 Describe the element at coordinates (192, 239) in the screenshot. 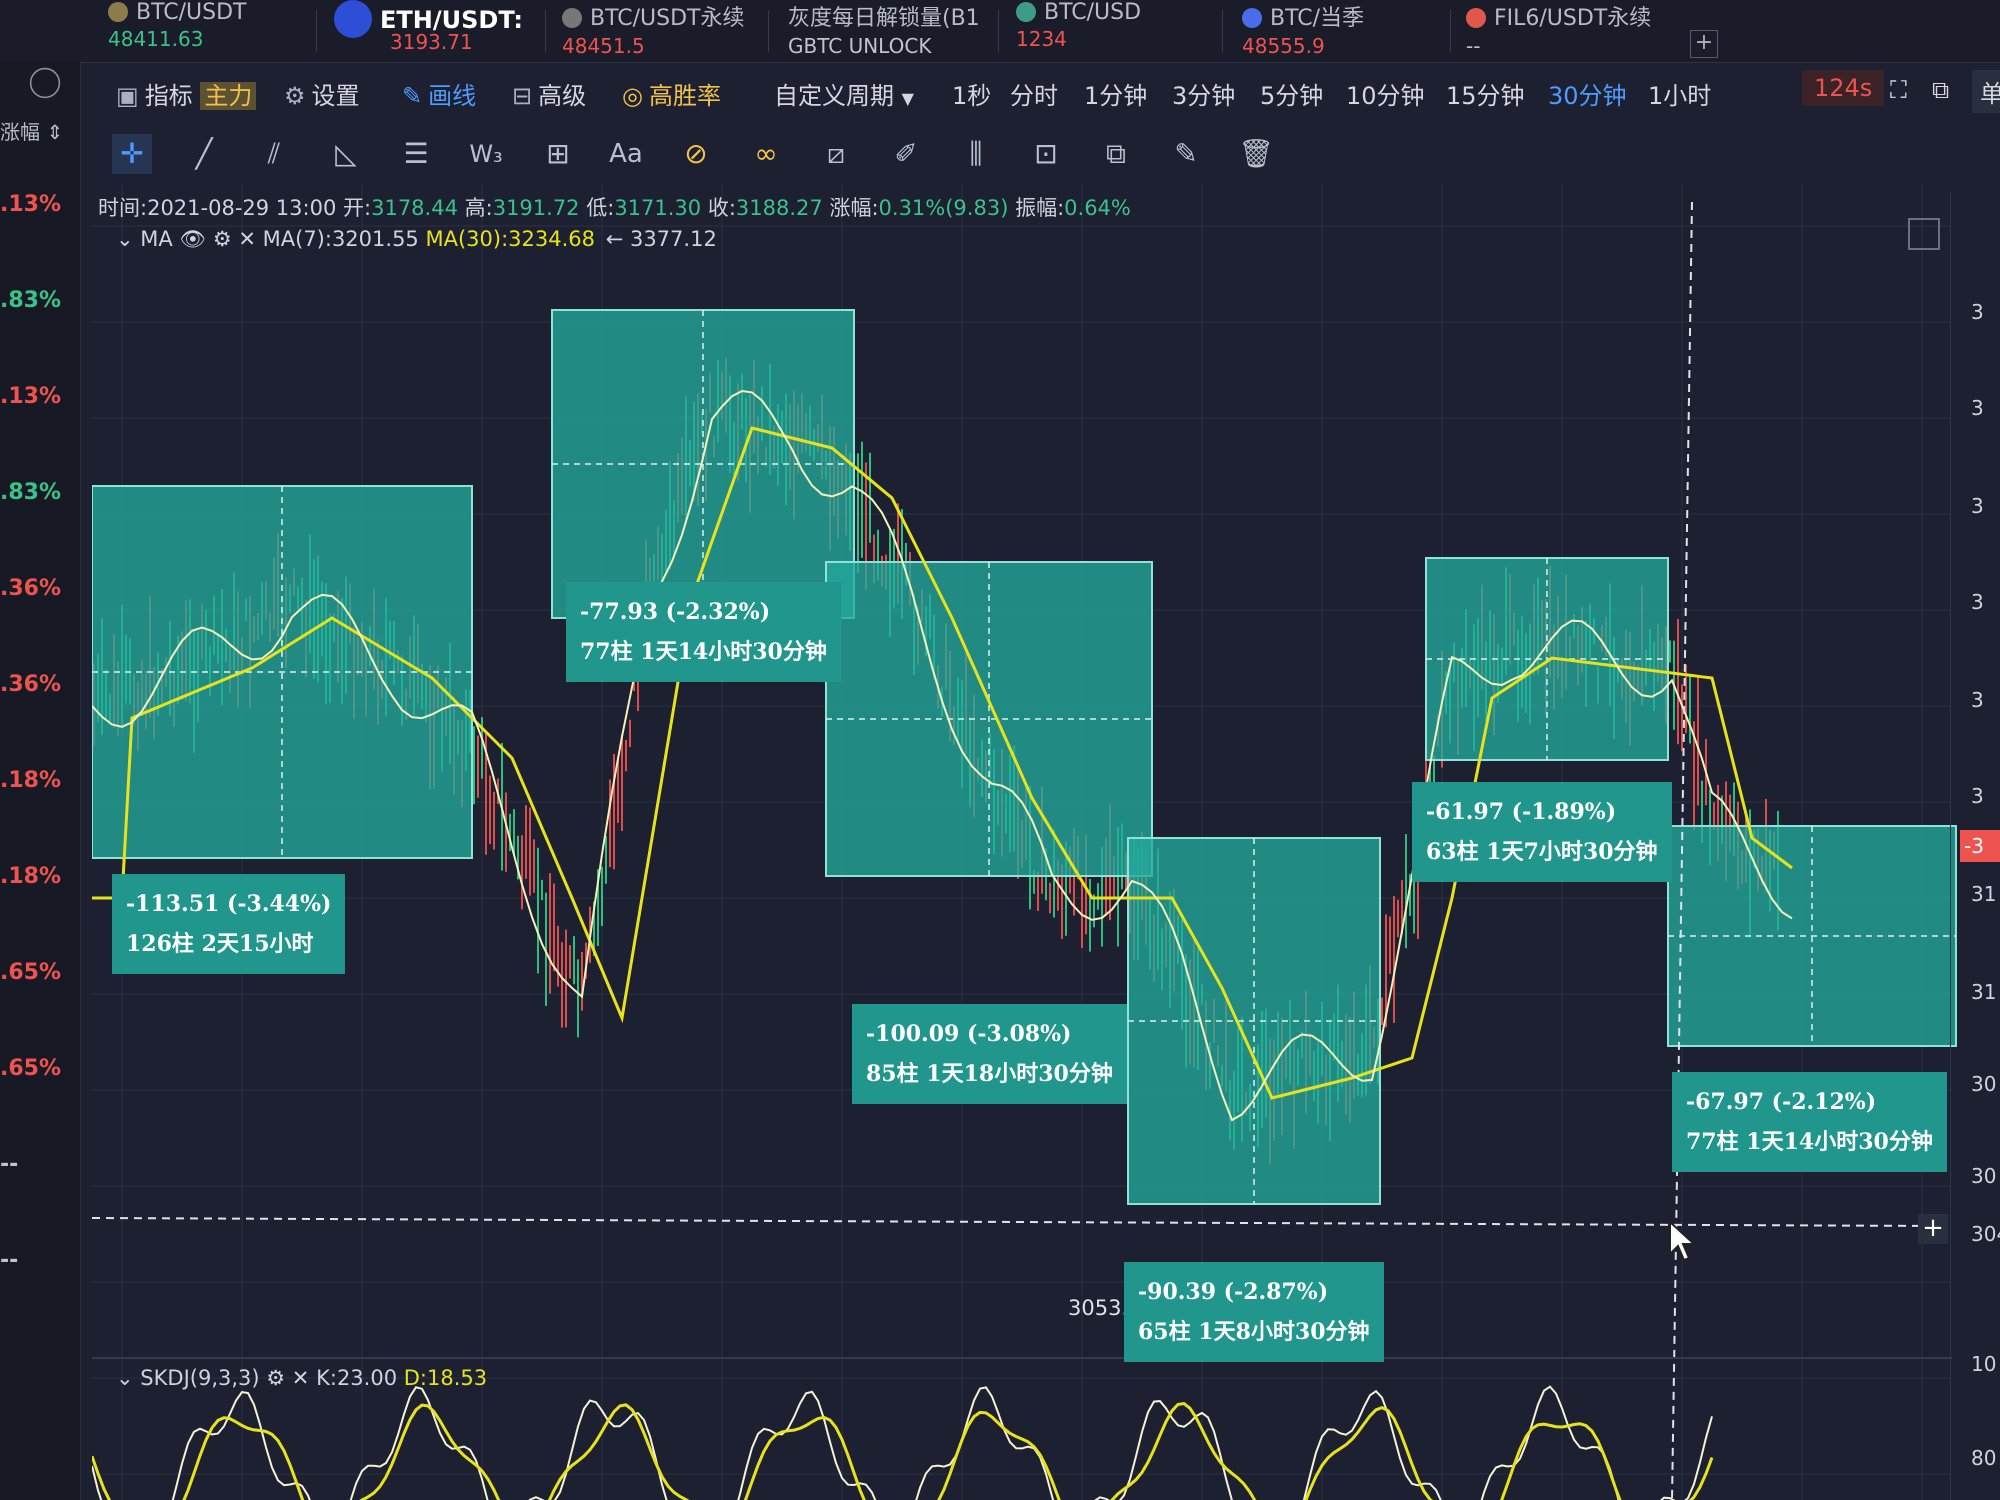

I see `eye-icon: 👁` at that location.